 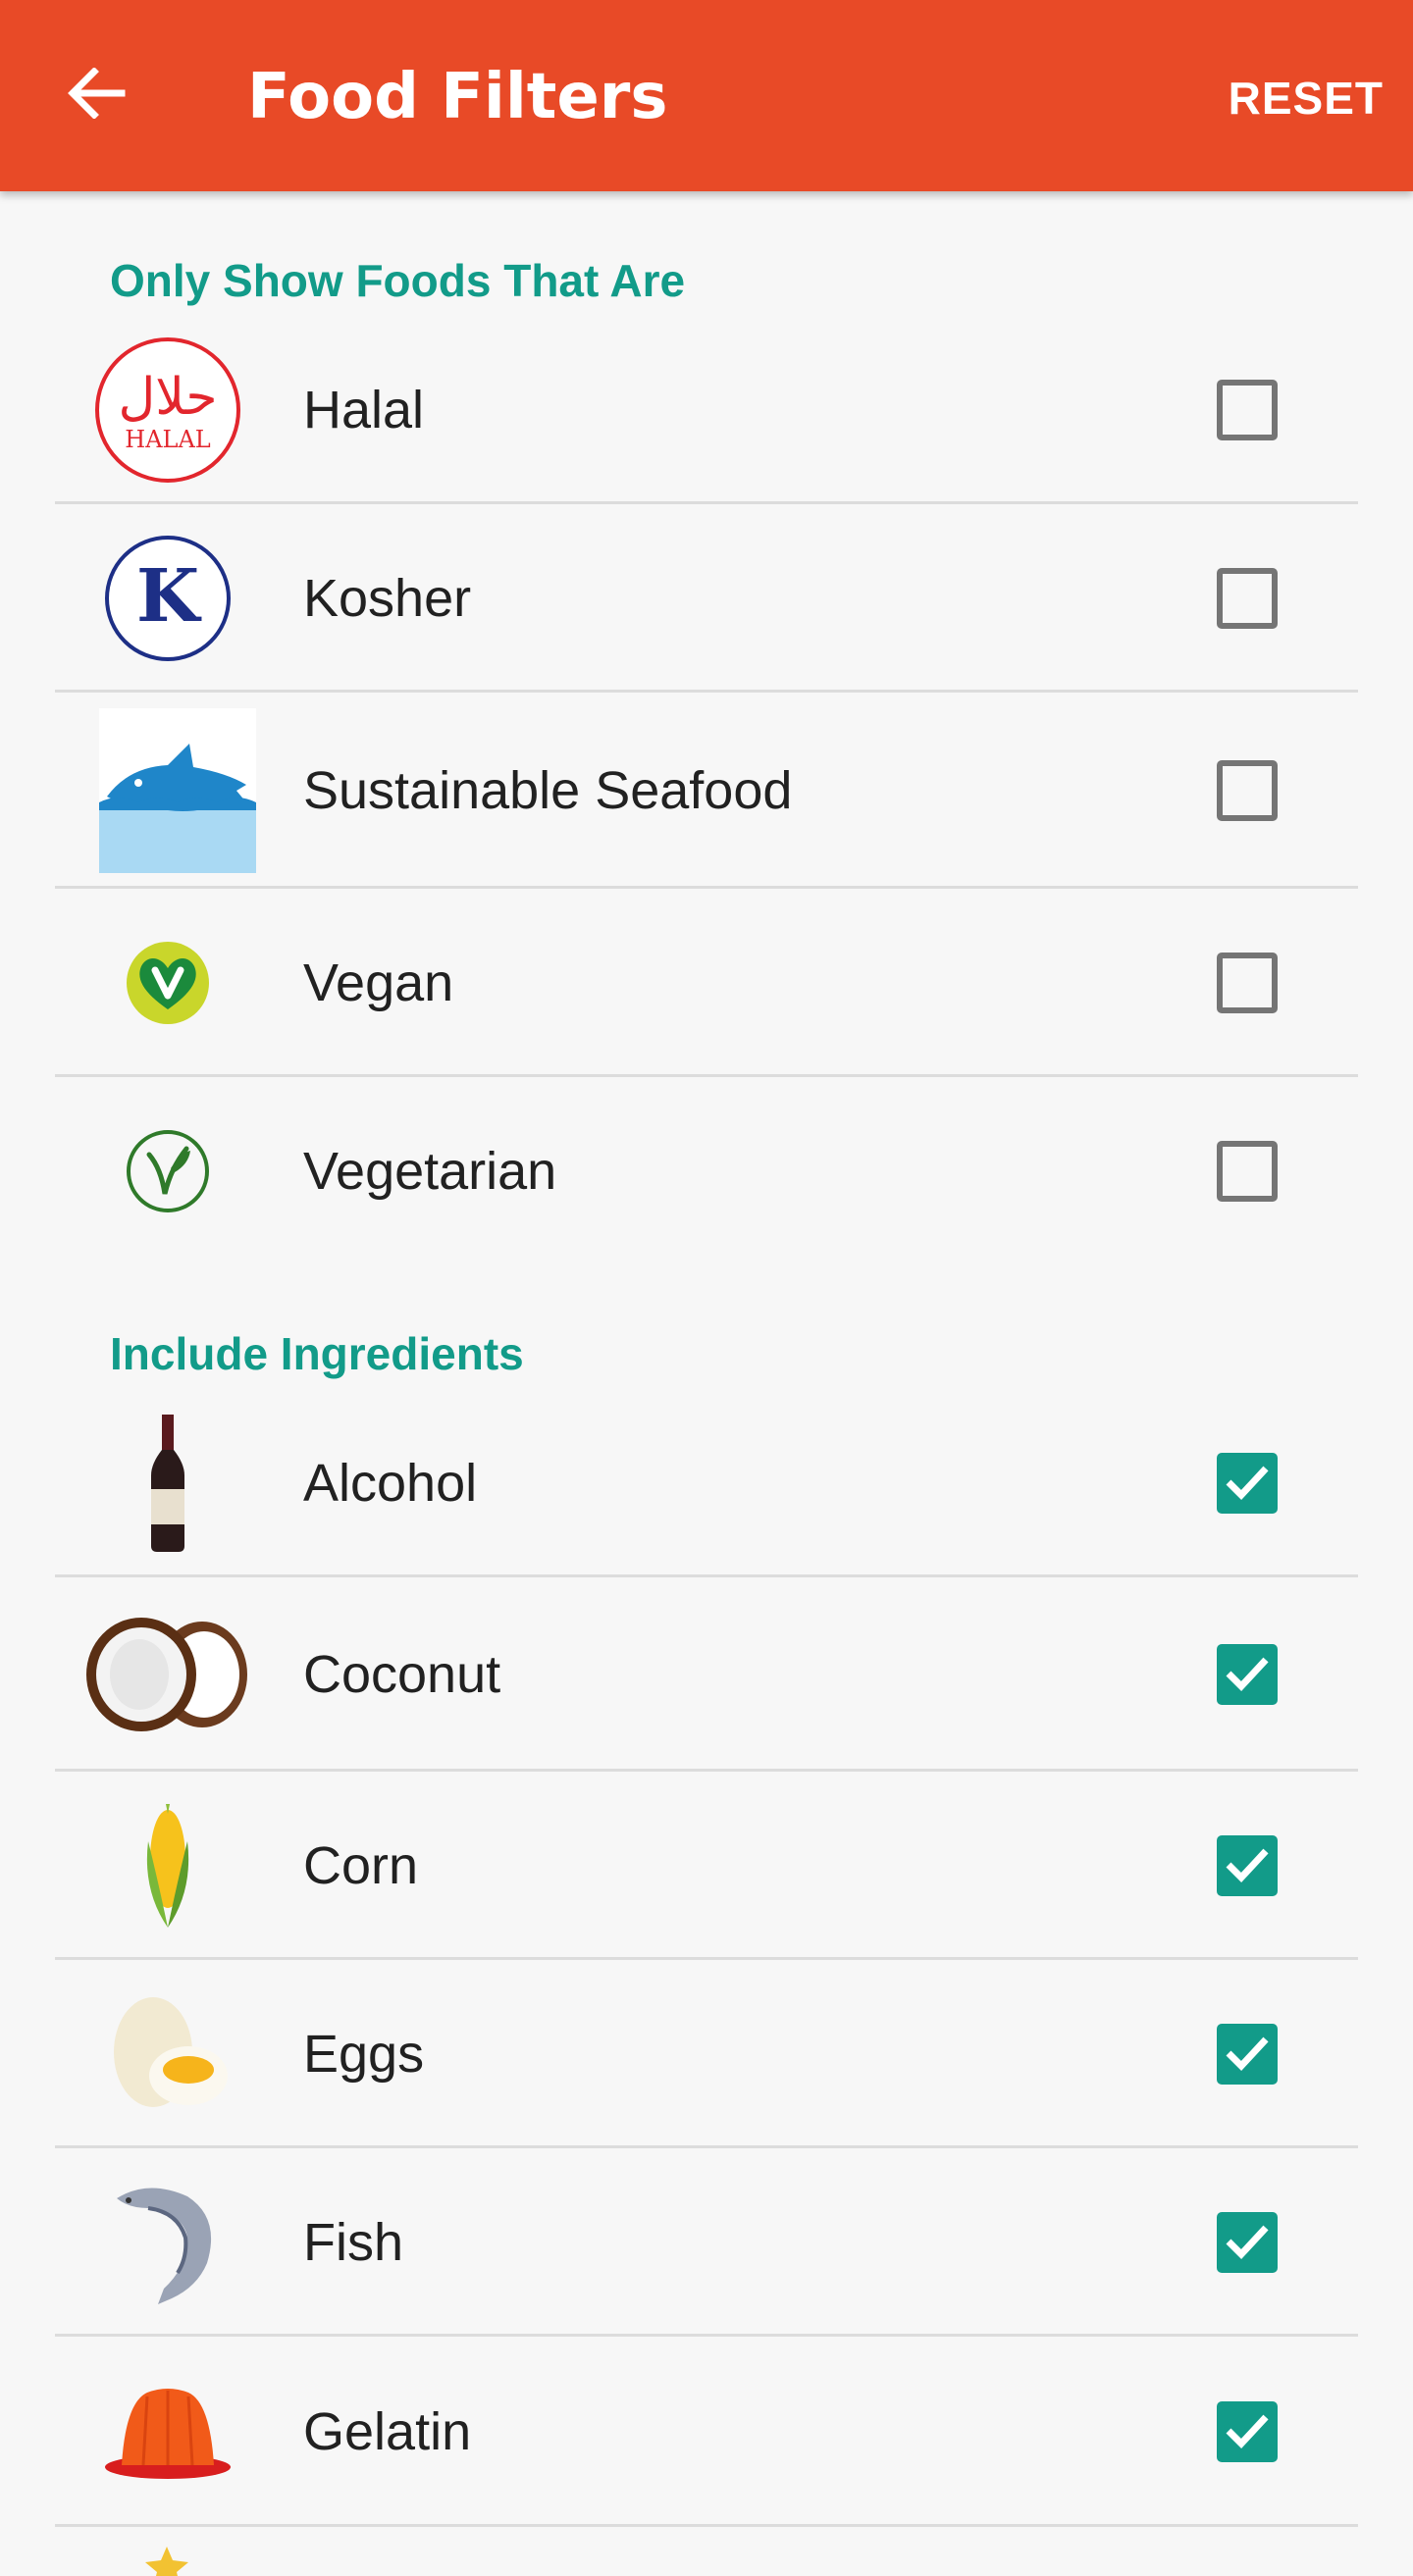 What do you see at coordinates (390, 1483) in the screenshot?
I see `filter-label: Alcohol` at bounding box center [390, 1483].